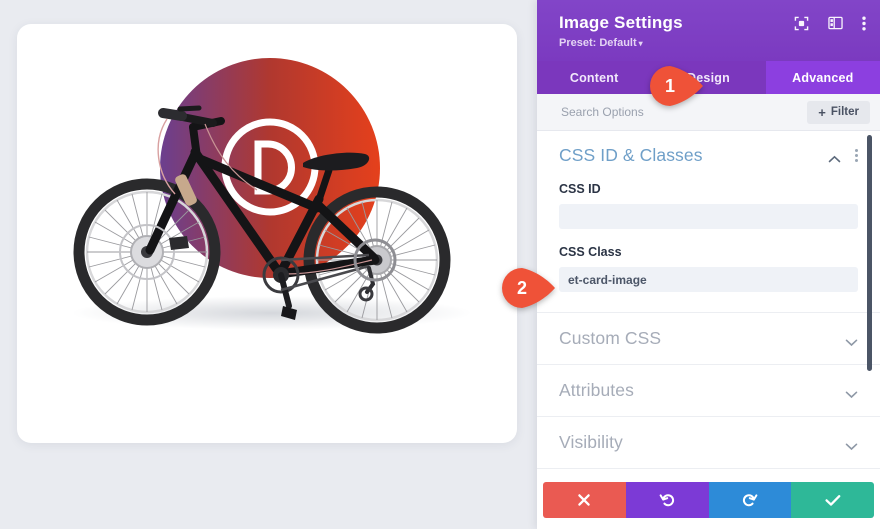 The width and height of the screenshot is (880, 529). I want to click on section-header-icons, so click(843, 156).